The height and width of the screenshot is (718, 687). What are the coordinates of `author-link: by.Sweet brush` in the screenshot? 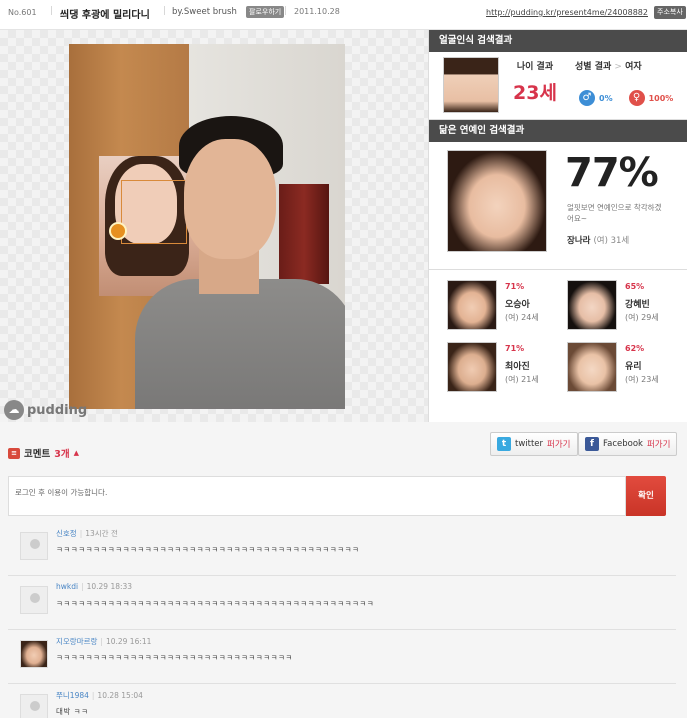 It's located at (204, 12).